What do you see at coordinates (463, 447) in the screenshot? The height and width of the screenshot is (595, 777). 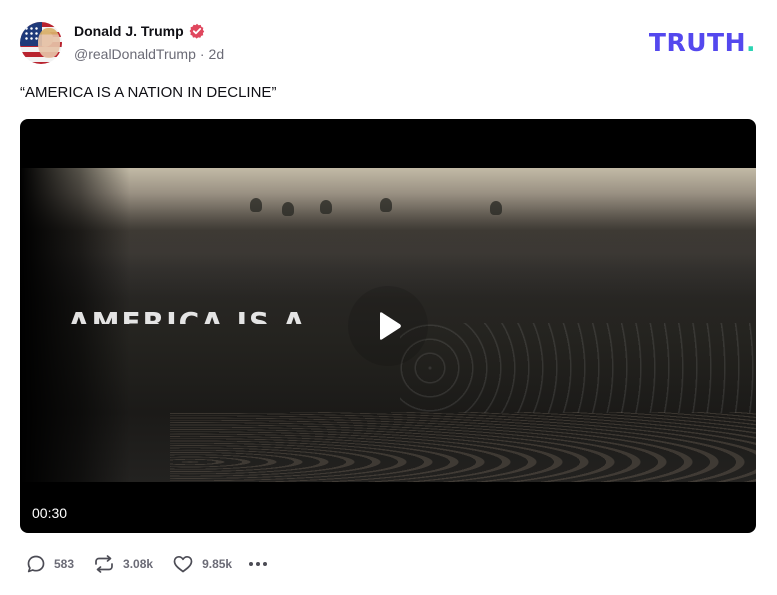 I see `scene-crowd` at bounding box center [463, 447].